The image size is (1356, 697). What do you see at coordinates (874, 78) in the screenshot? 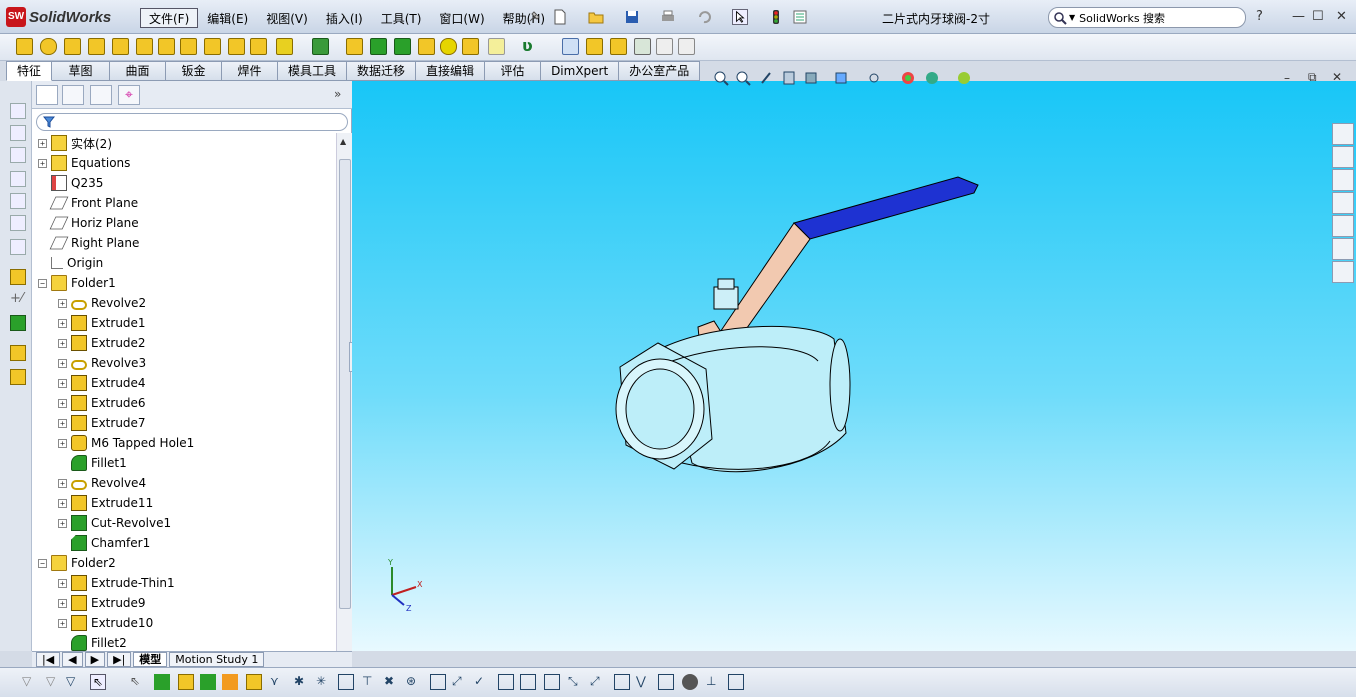
I see `hide-show-items-icon` at bounding box center [874, 78].